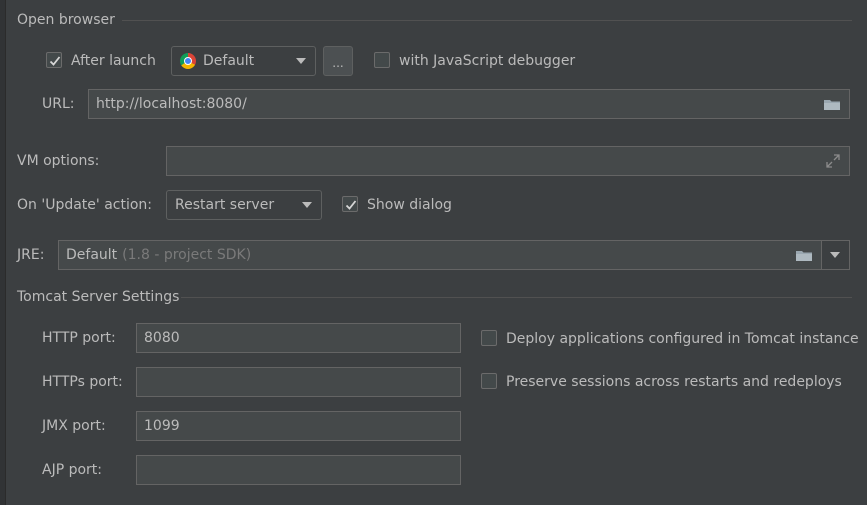  Describe the element at coordinates (98, 297) in the screenshot. I see `tomcat-section-title: Tomcat Server Settings` at that location.